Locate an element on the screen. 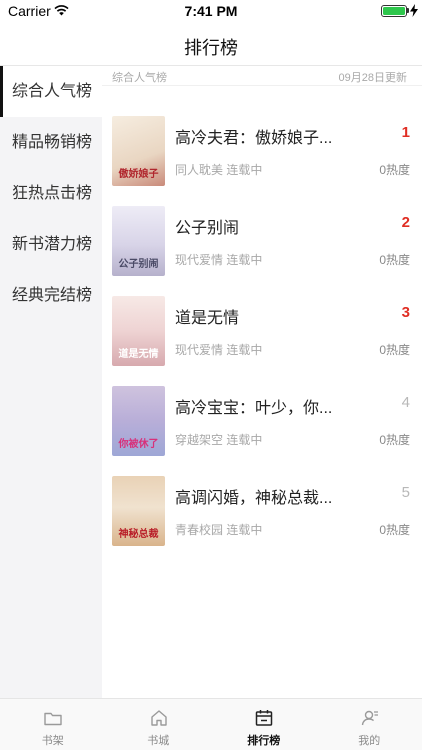 The height and width of the screenshot is (750, 422). book-row: 公子别闹 公子别闹 2 现代爱情 连载中 0热度 is located at coordinates (262, 251).